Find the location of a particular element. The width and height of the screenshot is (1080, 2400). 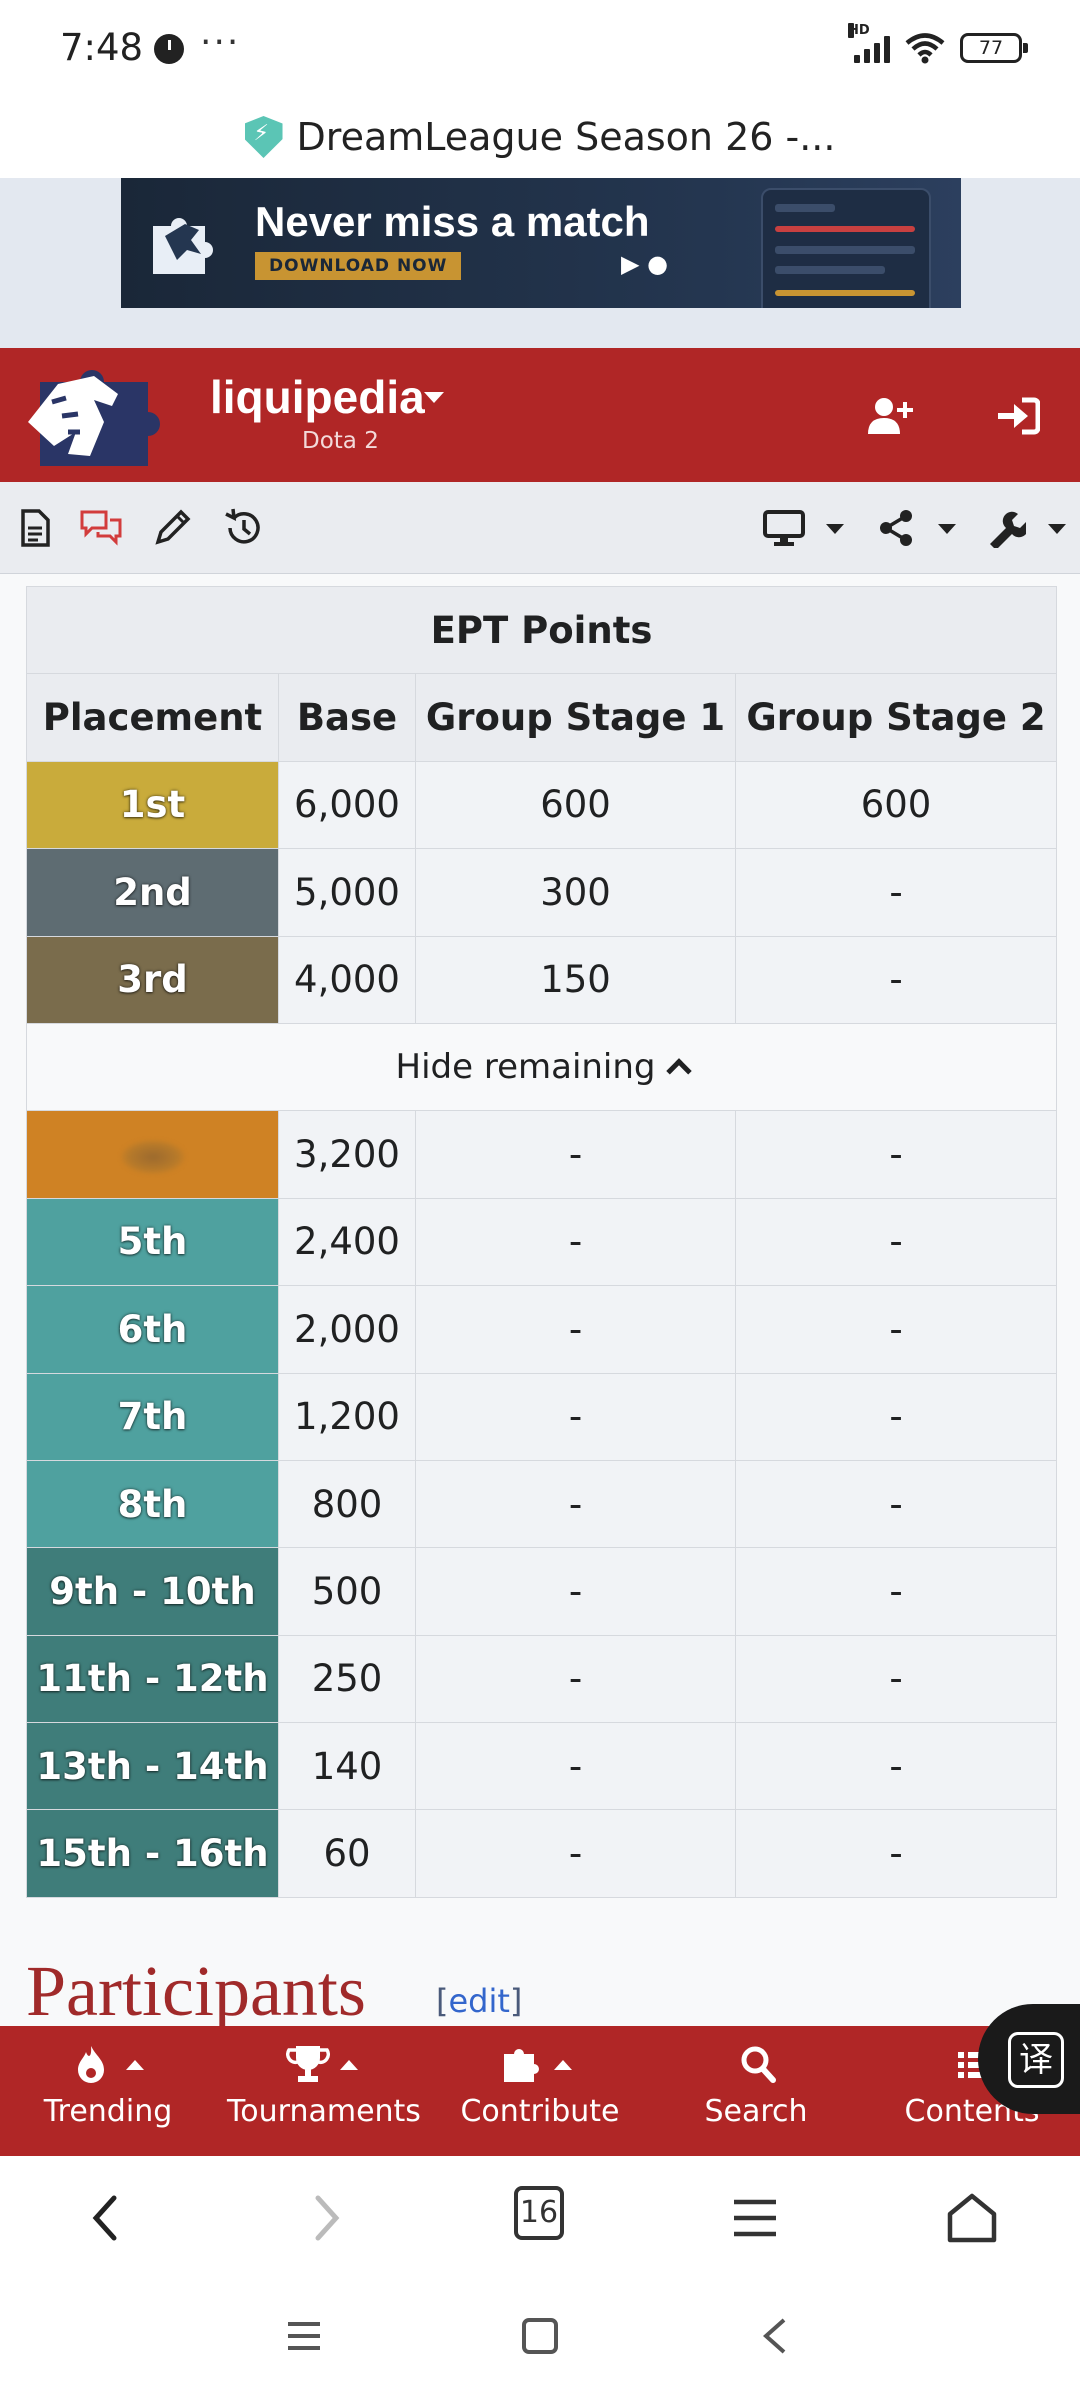

table-row: 2nd 5,000 300- is located at coordinates (542, 892).